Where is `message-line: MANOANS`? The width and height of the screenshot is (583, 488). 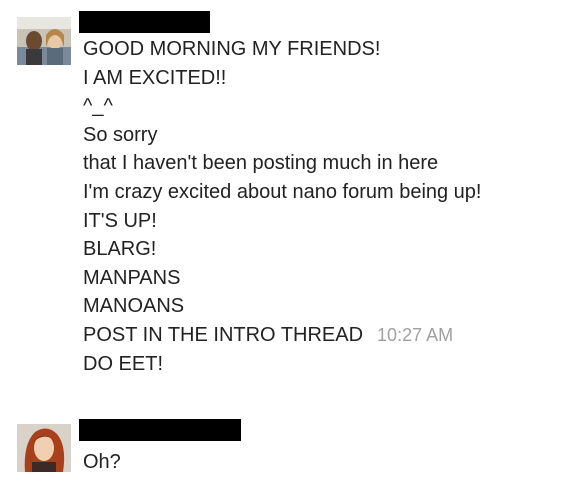 message-line: MANOANS is located at coordinates (134, 306).